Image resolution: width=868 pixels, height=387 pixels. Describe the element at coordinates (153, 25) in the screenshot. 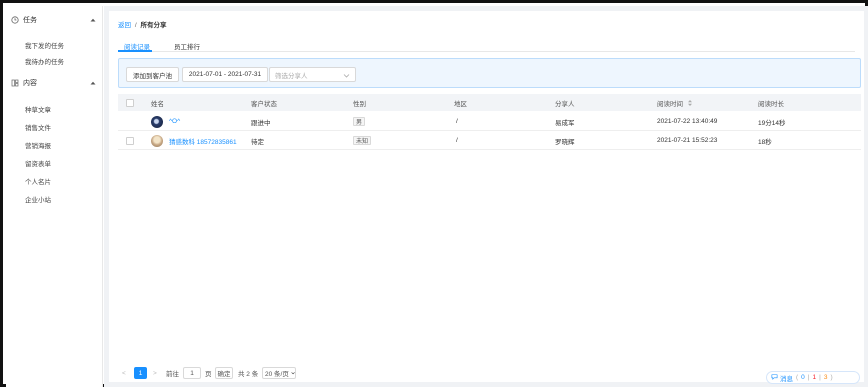

I see `page-title: 所有分享` at that location.